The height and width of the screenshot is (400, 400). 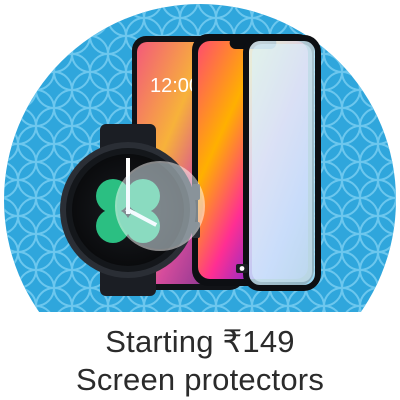 What do you see at coordinates (278, 163) in the screenshot?
I see `screen-protector-glass` at bounding box center [278, 163].